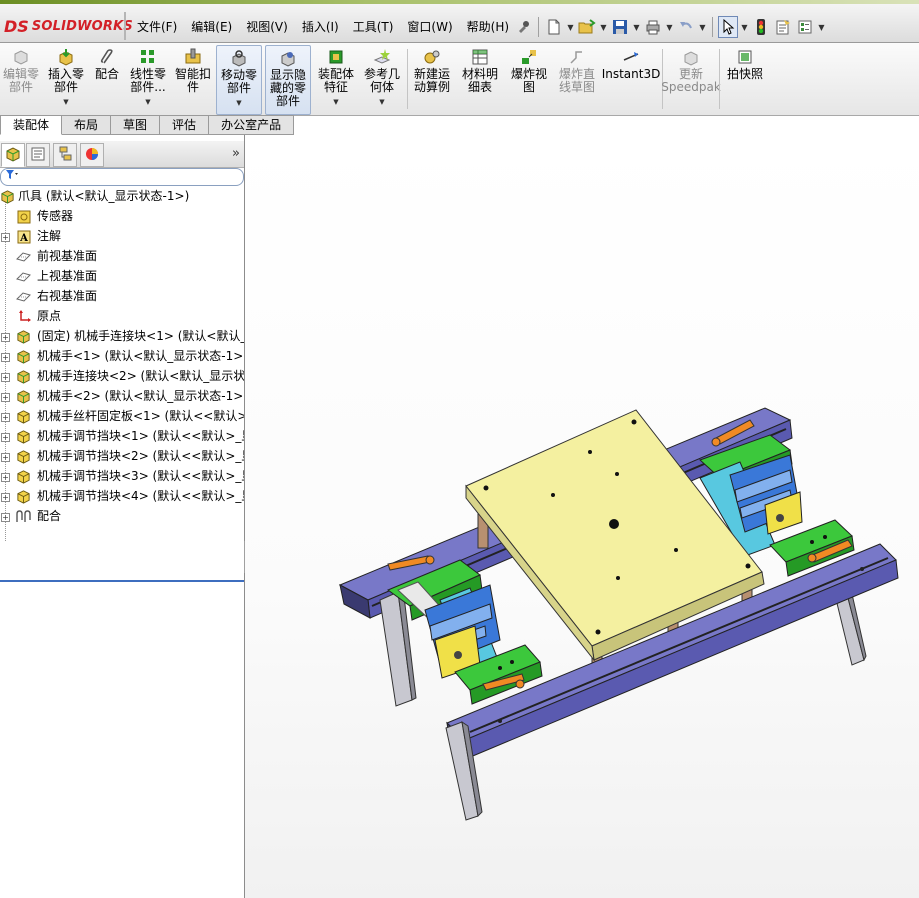  Describe the element at coordinates (631, 79) in the screenshot. I see `instant3d-button: Instant3D` at that location.